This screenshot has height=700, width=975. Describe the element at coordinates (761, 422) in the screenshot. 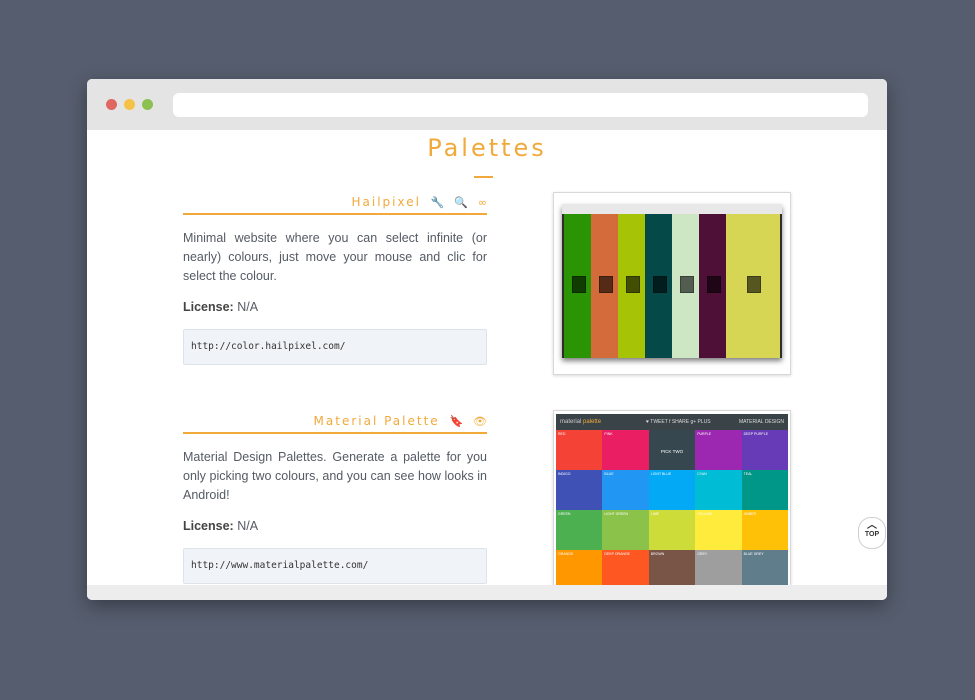

I see `preview-md-label: MATERIAL DESIGN` at that location.